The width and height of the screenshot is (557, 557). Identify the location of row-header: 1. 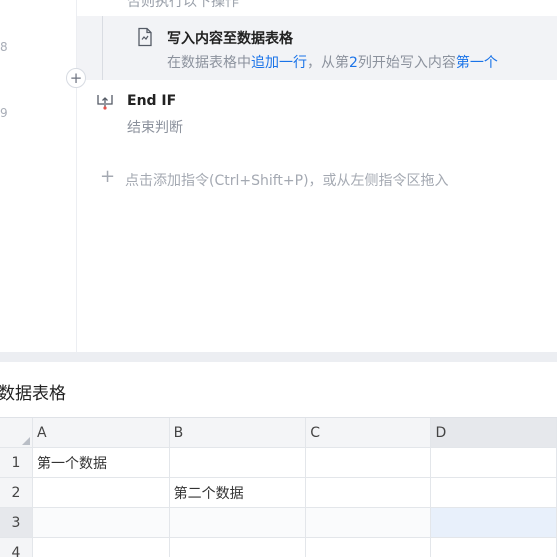
(16, 463).